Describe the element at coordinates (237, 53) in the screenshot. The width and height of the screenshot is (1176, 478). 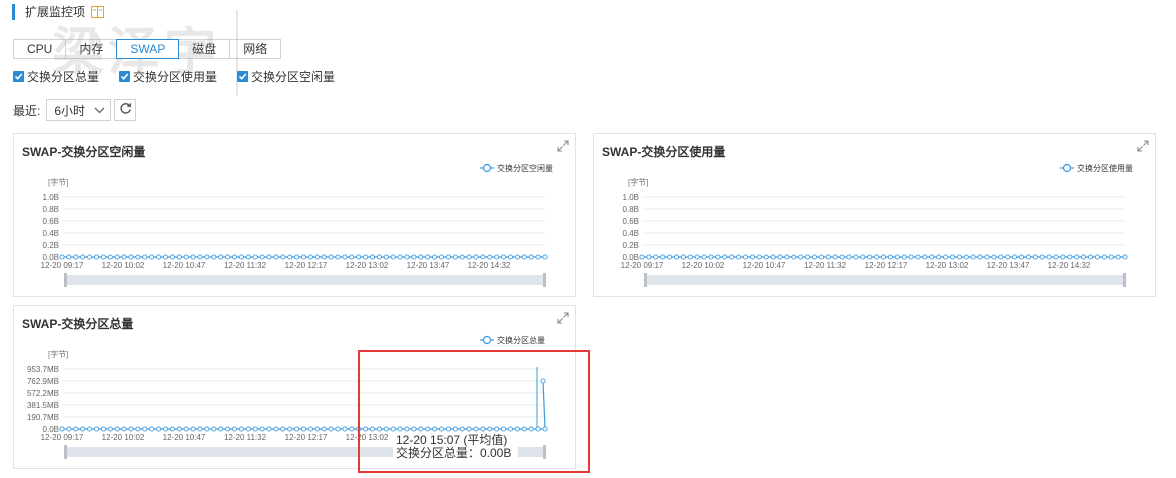
I see `watermark-line` at that location.